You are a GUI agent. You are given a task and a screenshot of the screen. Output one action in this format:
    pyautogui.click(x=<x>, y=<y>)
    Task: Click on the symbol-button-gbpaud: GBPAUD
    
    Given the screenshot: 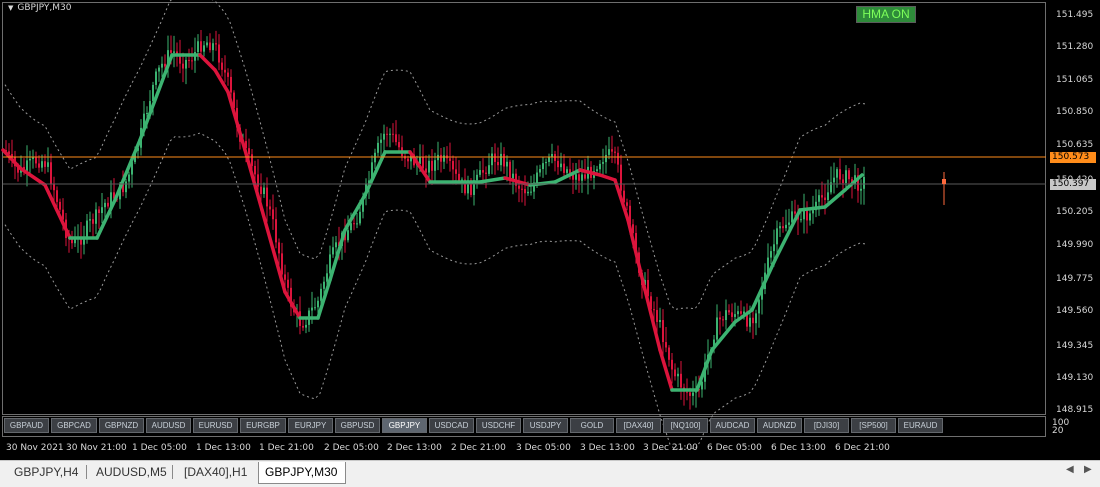 What is the action you would take?
    pyautogui.click(x=26, y=425)
    